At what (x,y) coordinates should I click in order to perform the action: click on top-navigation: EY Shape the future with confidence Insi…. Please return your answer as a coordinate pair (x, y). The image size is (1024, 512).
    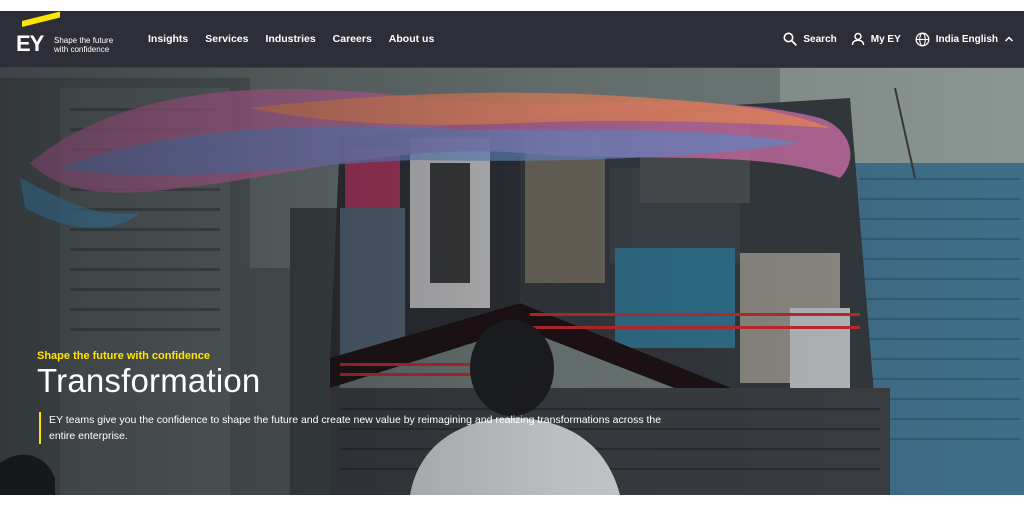
    Looking at the image, I should click on (512, 39).